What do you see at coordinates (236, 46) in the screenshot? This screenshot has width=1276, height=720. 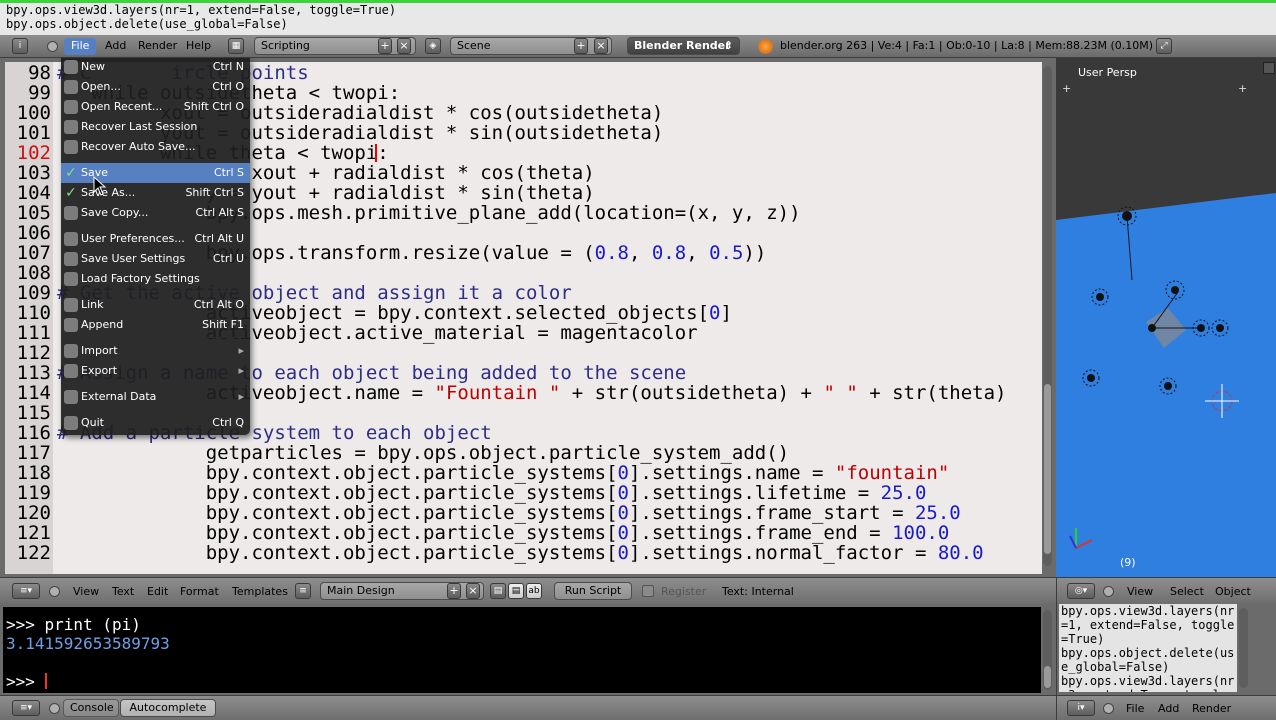 I see `screen-layout-icon: ▦` at bounding box center [236, 46].